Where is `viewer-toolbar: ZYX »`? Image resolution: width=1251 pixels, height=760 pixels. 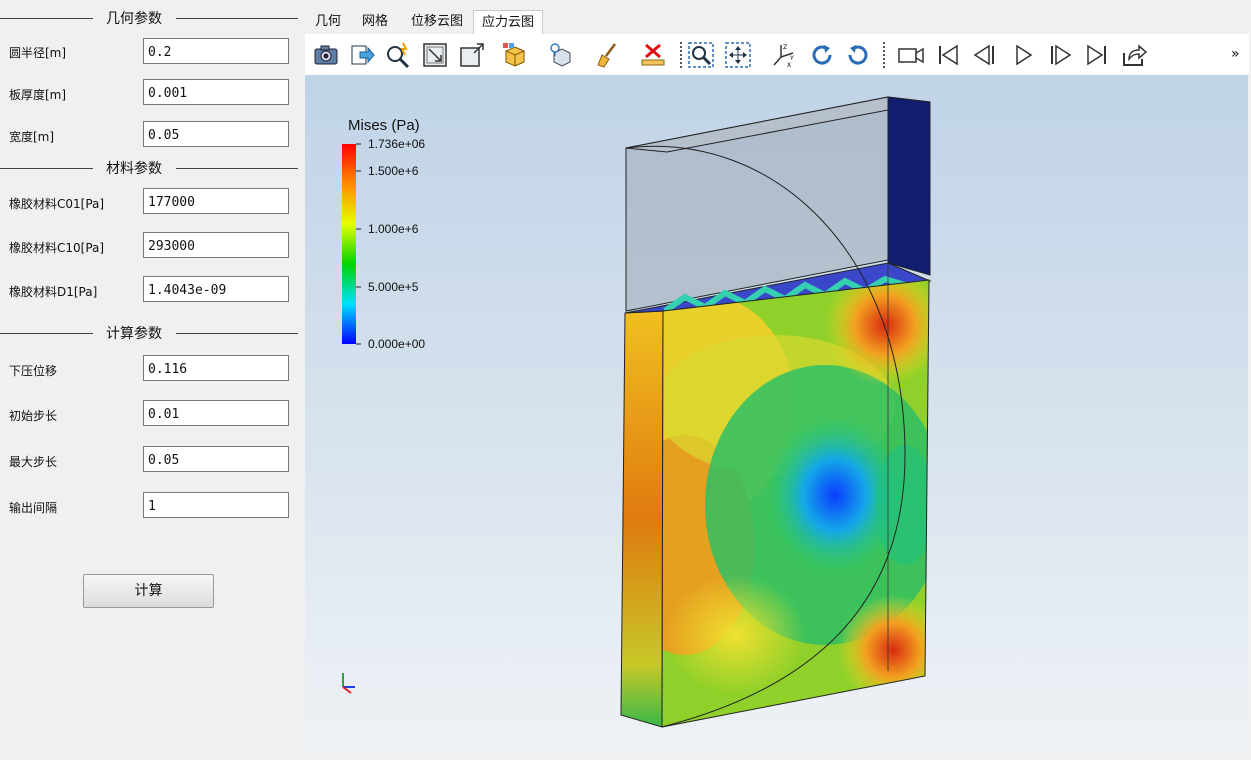 viewer-toolbar: ZYX » is located at coordinates (777, 55).